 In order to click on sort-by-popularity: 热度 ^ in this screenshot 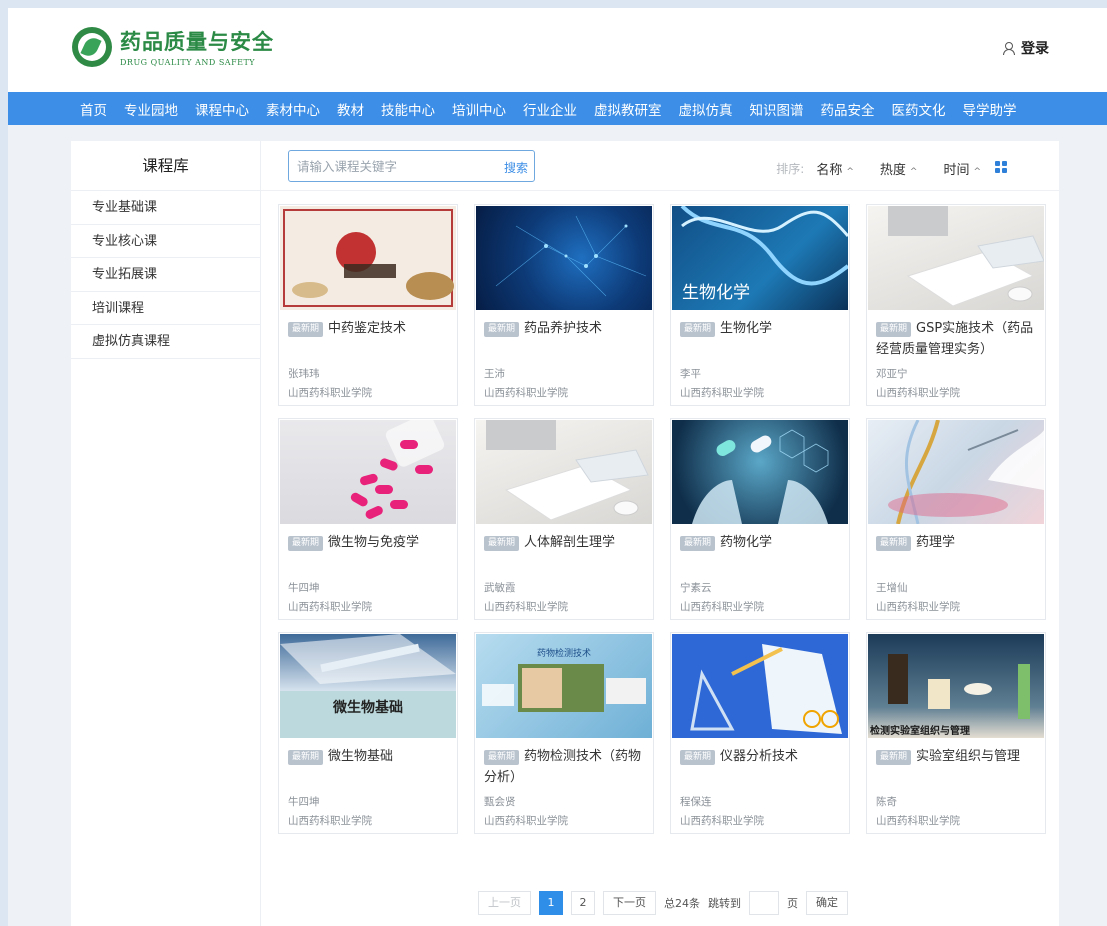, I will do `click(899, 168)`.